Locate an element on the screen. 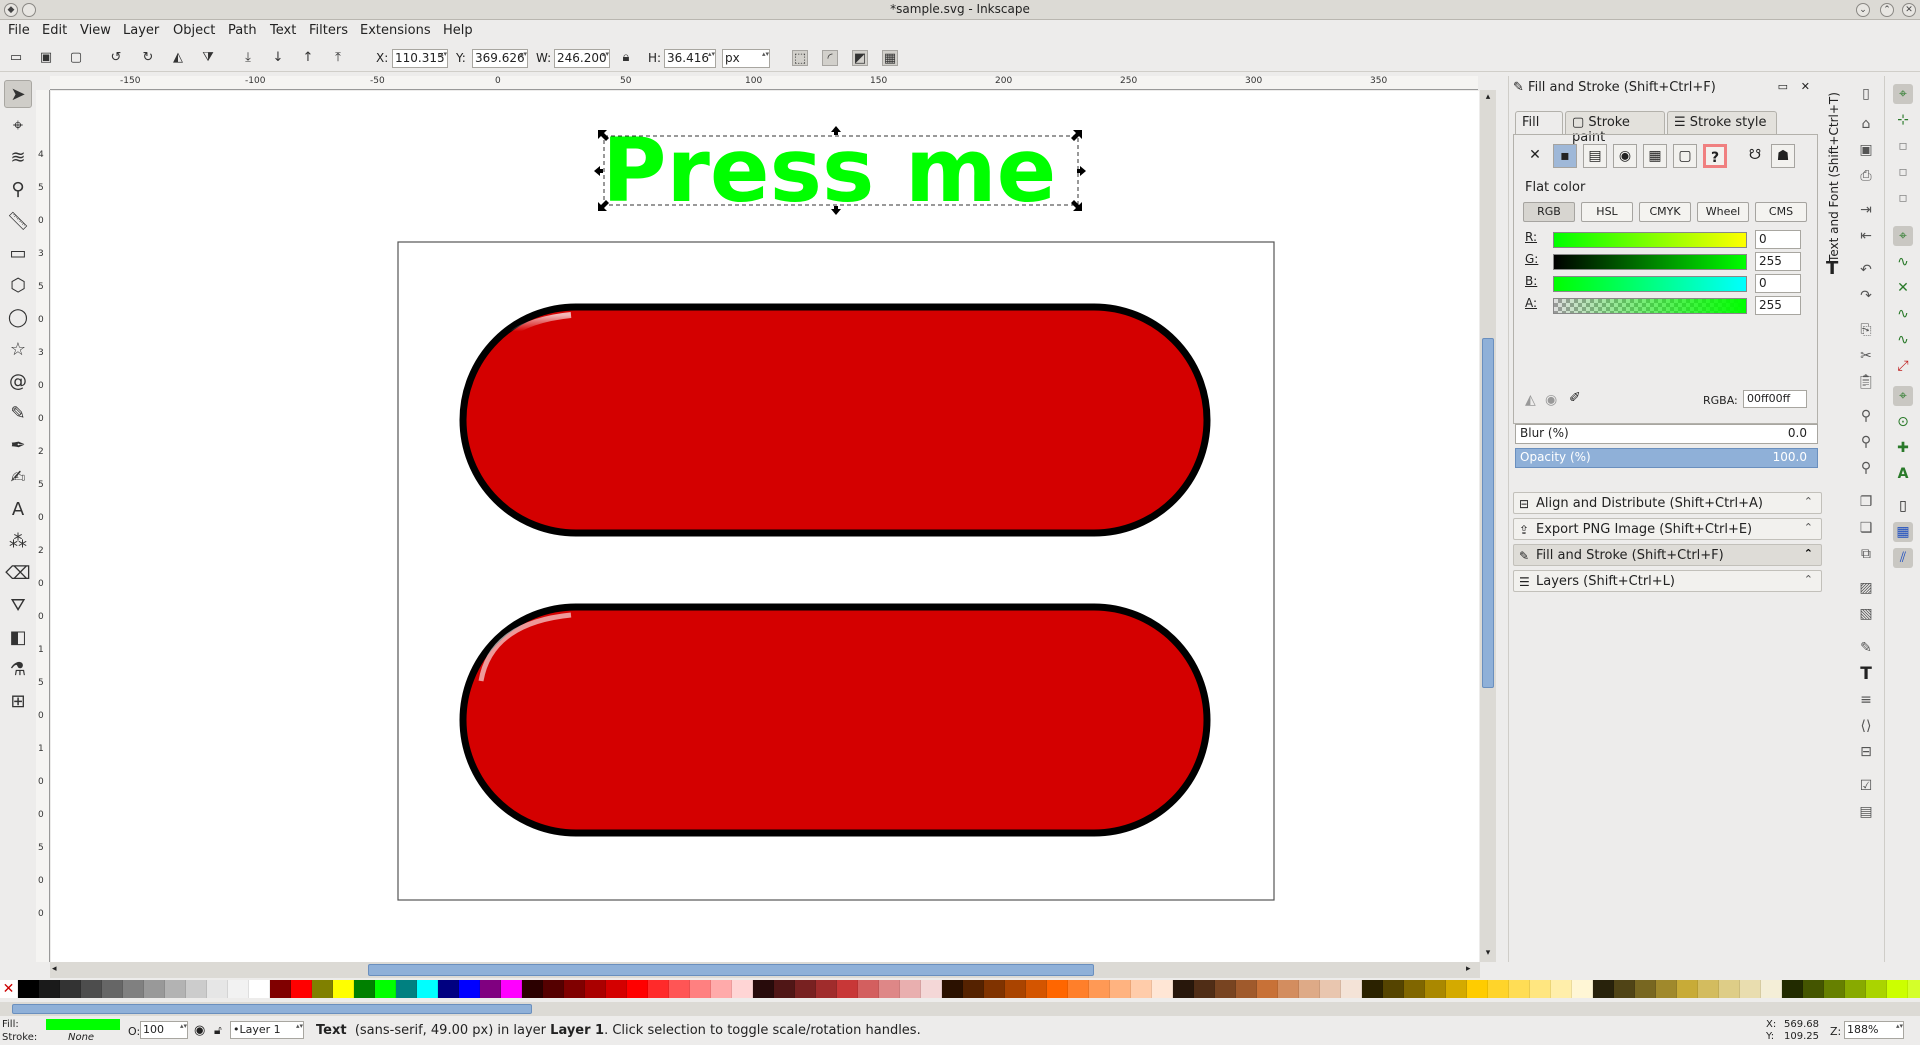 This screenshot has width=1920, height=1045. dropper-tool-icon: ⚗ is located at coordinates (18, 670).